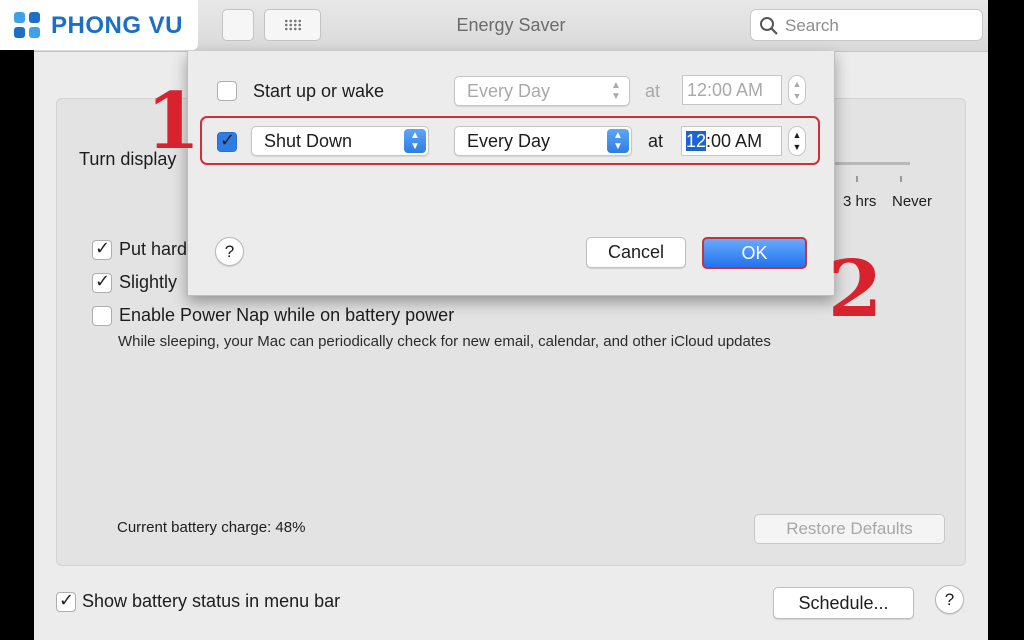  What do you see at coordinates (866, 25) in the screenshot?
I see `search-field: Search` at bounding box center [866, 25].